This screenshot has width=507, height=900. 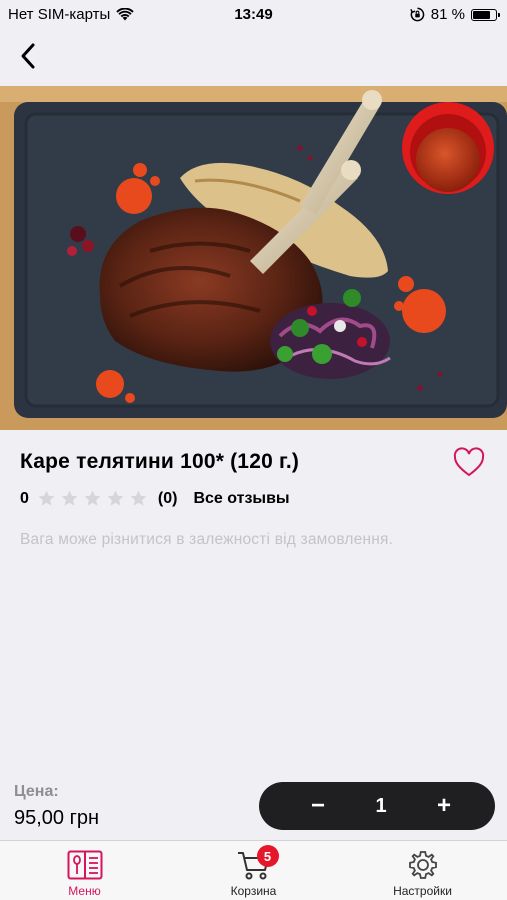 I want to click on orientation-lock-icon, so click(x=417, y=14).